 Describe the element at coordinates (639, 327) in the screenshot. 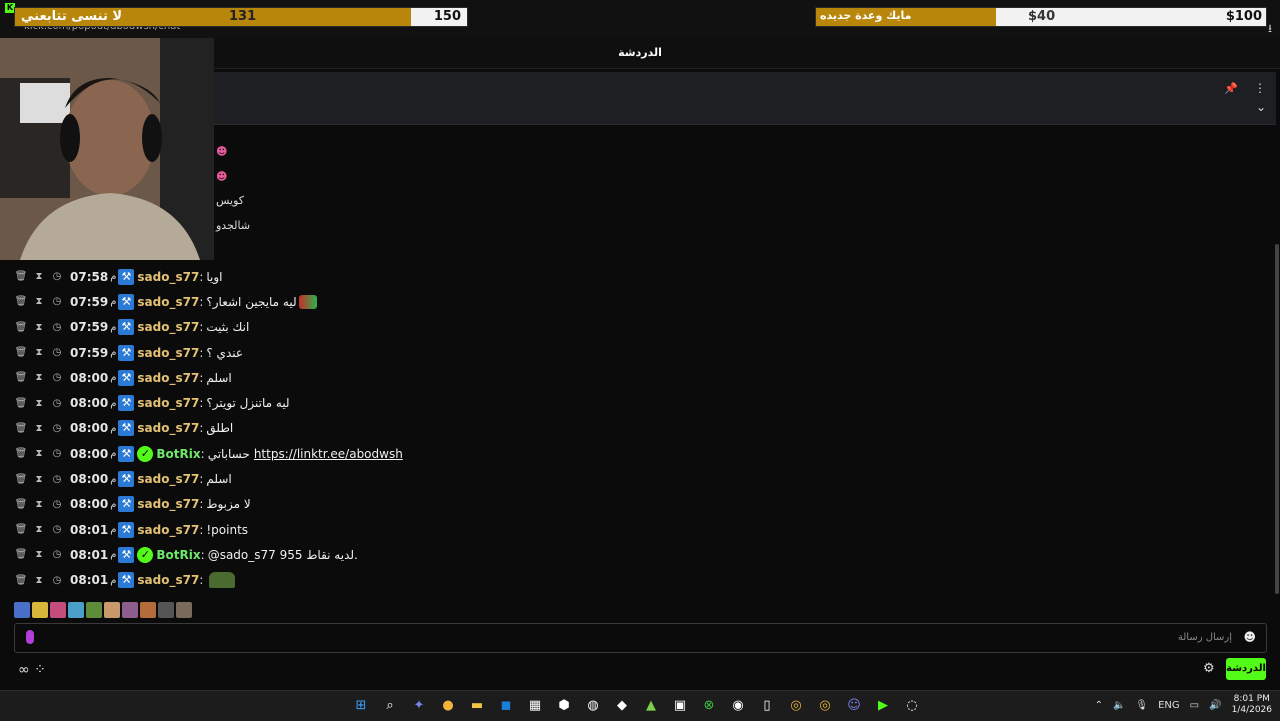

I see `chat-message: 🗑 ⧗ ◷ 07:59 م ⚒ sado_s77: انك بثيت` at that location.